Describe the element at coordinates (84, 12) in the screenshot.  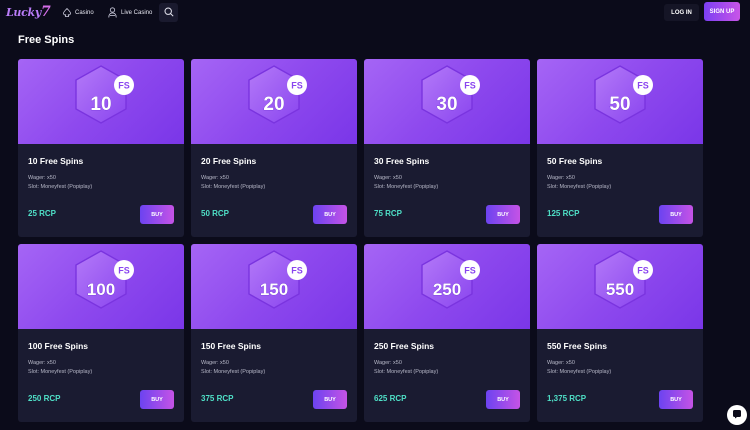
I see `nav-casino-label: Casino` at that location.